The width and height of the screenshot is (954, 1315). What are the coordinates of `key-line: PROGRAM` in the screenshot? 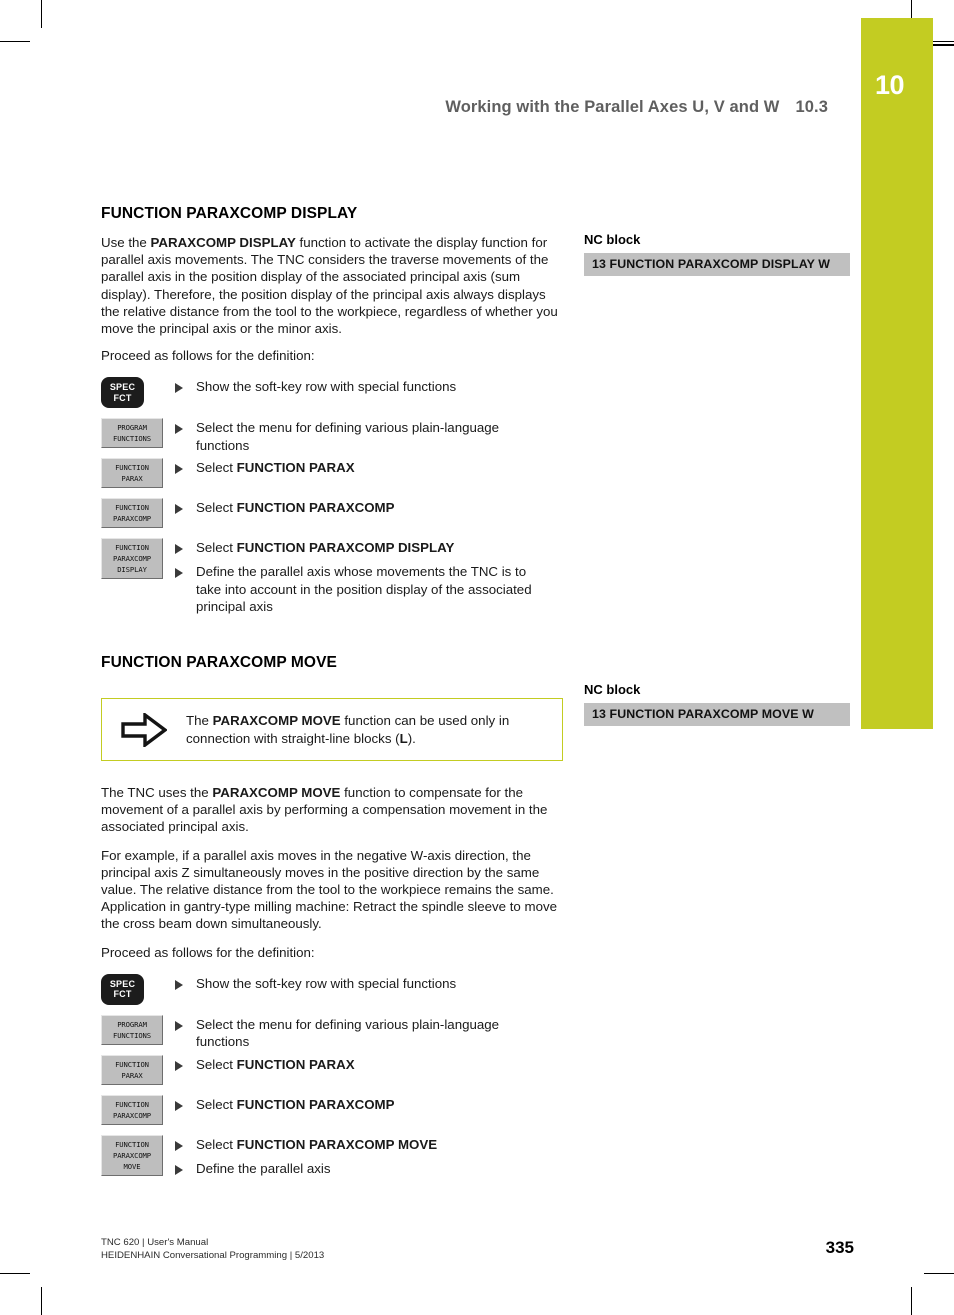 It's located at (132, 428).